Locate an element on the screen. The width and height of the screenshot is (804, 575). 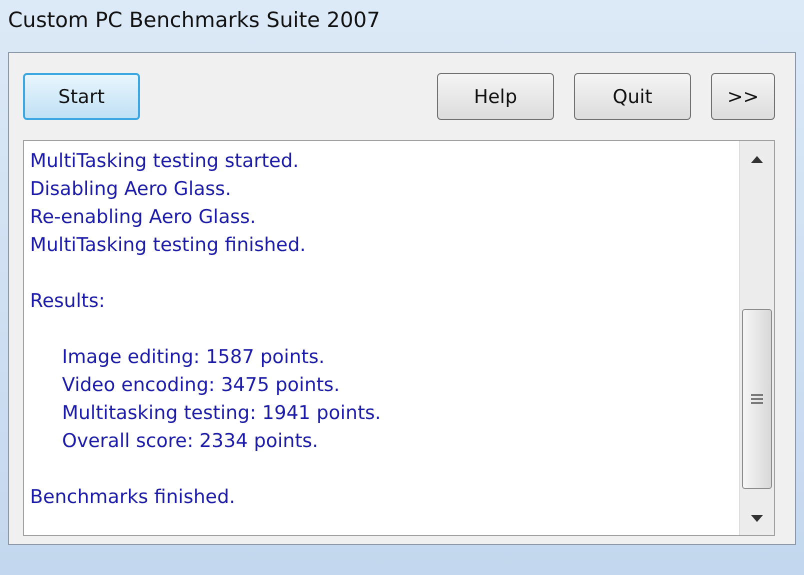
scroll-down-icon is located at coordinates (757, 519).